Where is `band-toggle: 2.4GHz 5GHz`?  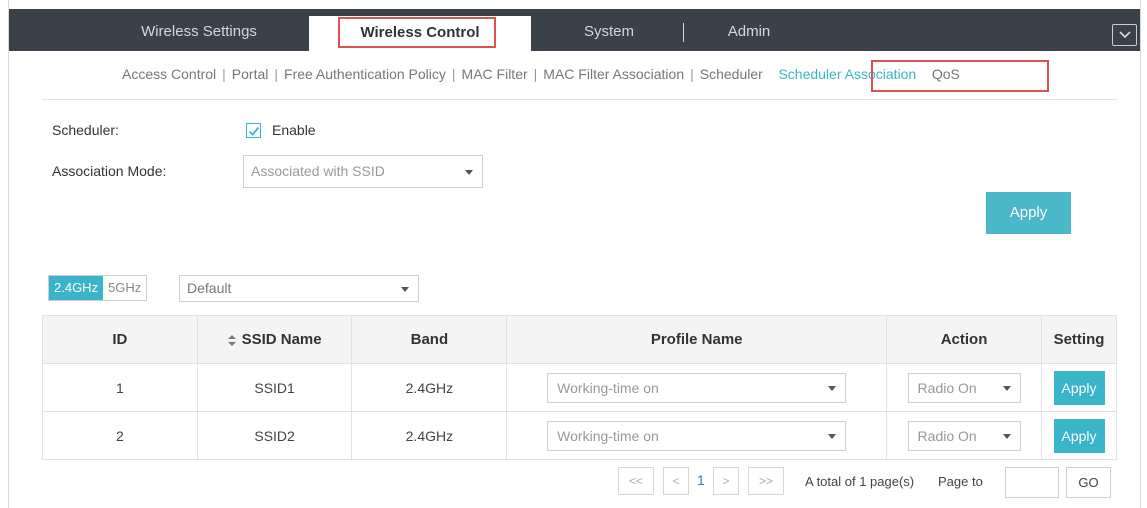 band-toggle: 2.4GHz 5GHz is located at coordinates (98, 288).